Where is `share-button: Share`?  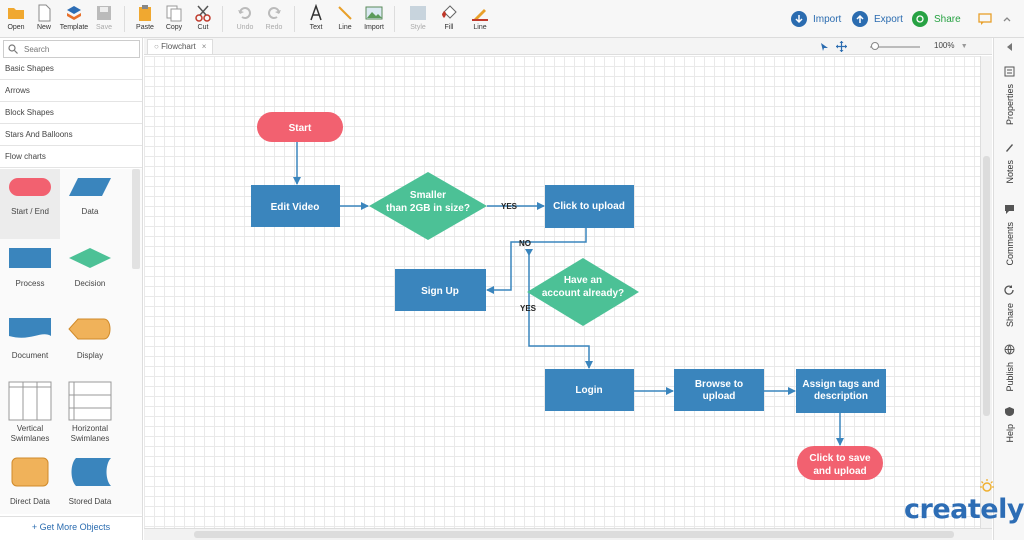 share-button: Share is located at coordinates (936, 19).